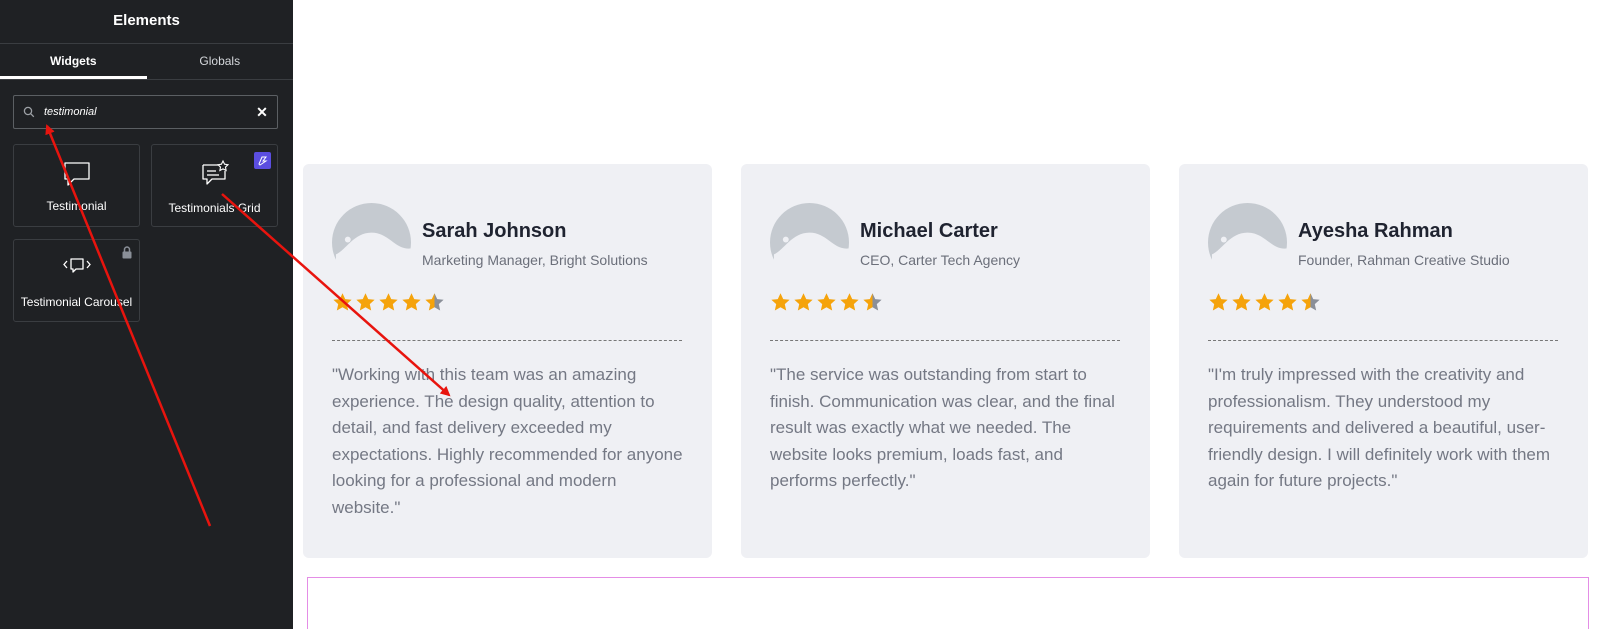  I want to click on reviewer-name: Michael Carter, so click(929, 231).